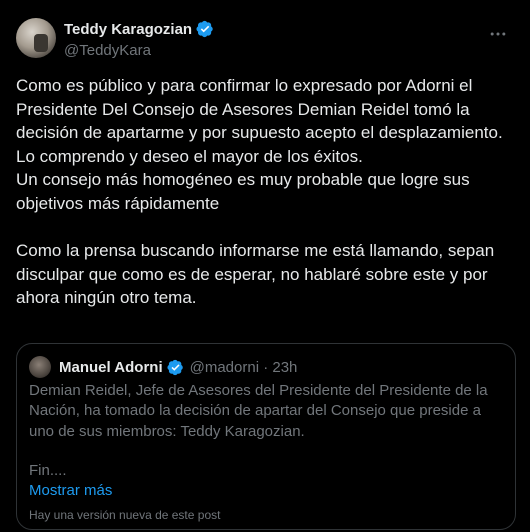 The image size is (530, 532). What do you see at coordinates (111, 367) in the screenshot?
I see `quoted-author-display-name: Manuel Adorni` at bounding box center [111, 367].